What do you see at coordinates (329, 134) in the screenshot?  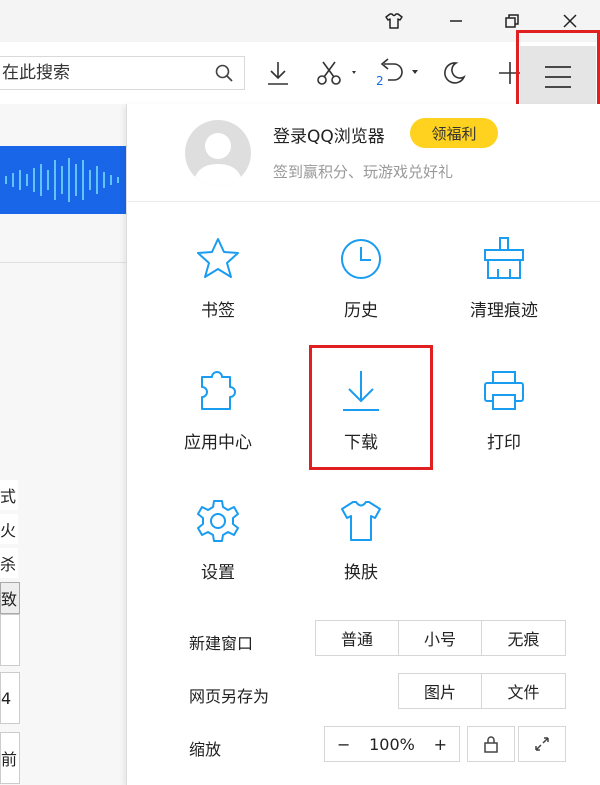 I see `login-link: 登录QQ浏览器` at bounding box center [329, 134].